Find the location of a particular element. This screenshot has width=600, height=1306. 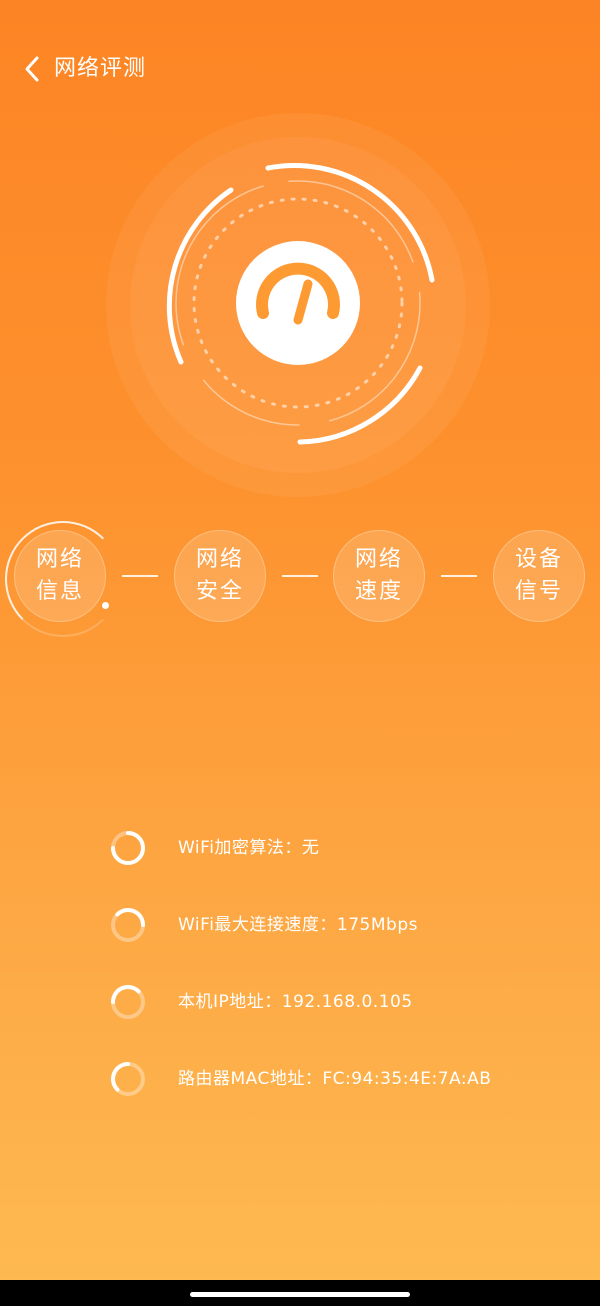

wifi-max-speed-text: WiFi最大连接速度：175Mbps is located at coordinates (298, 925).